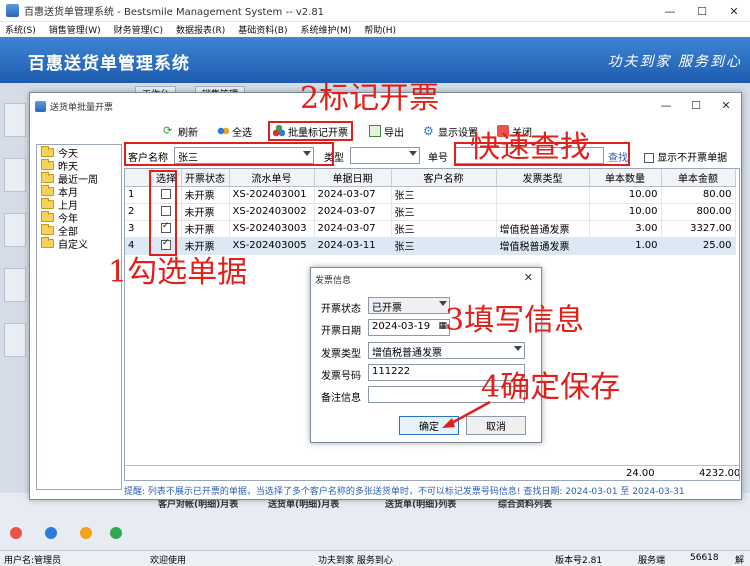 Image resolution: width=750 pixels, height=566 pixels. Describe the element at coordinates (341, 354) in the screenshot. I see `invoice-type-label: 发票类型` at that location.